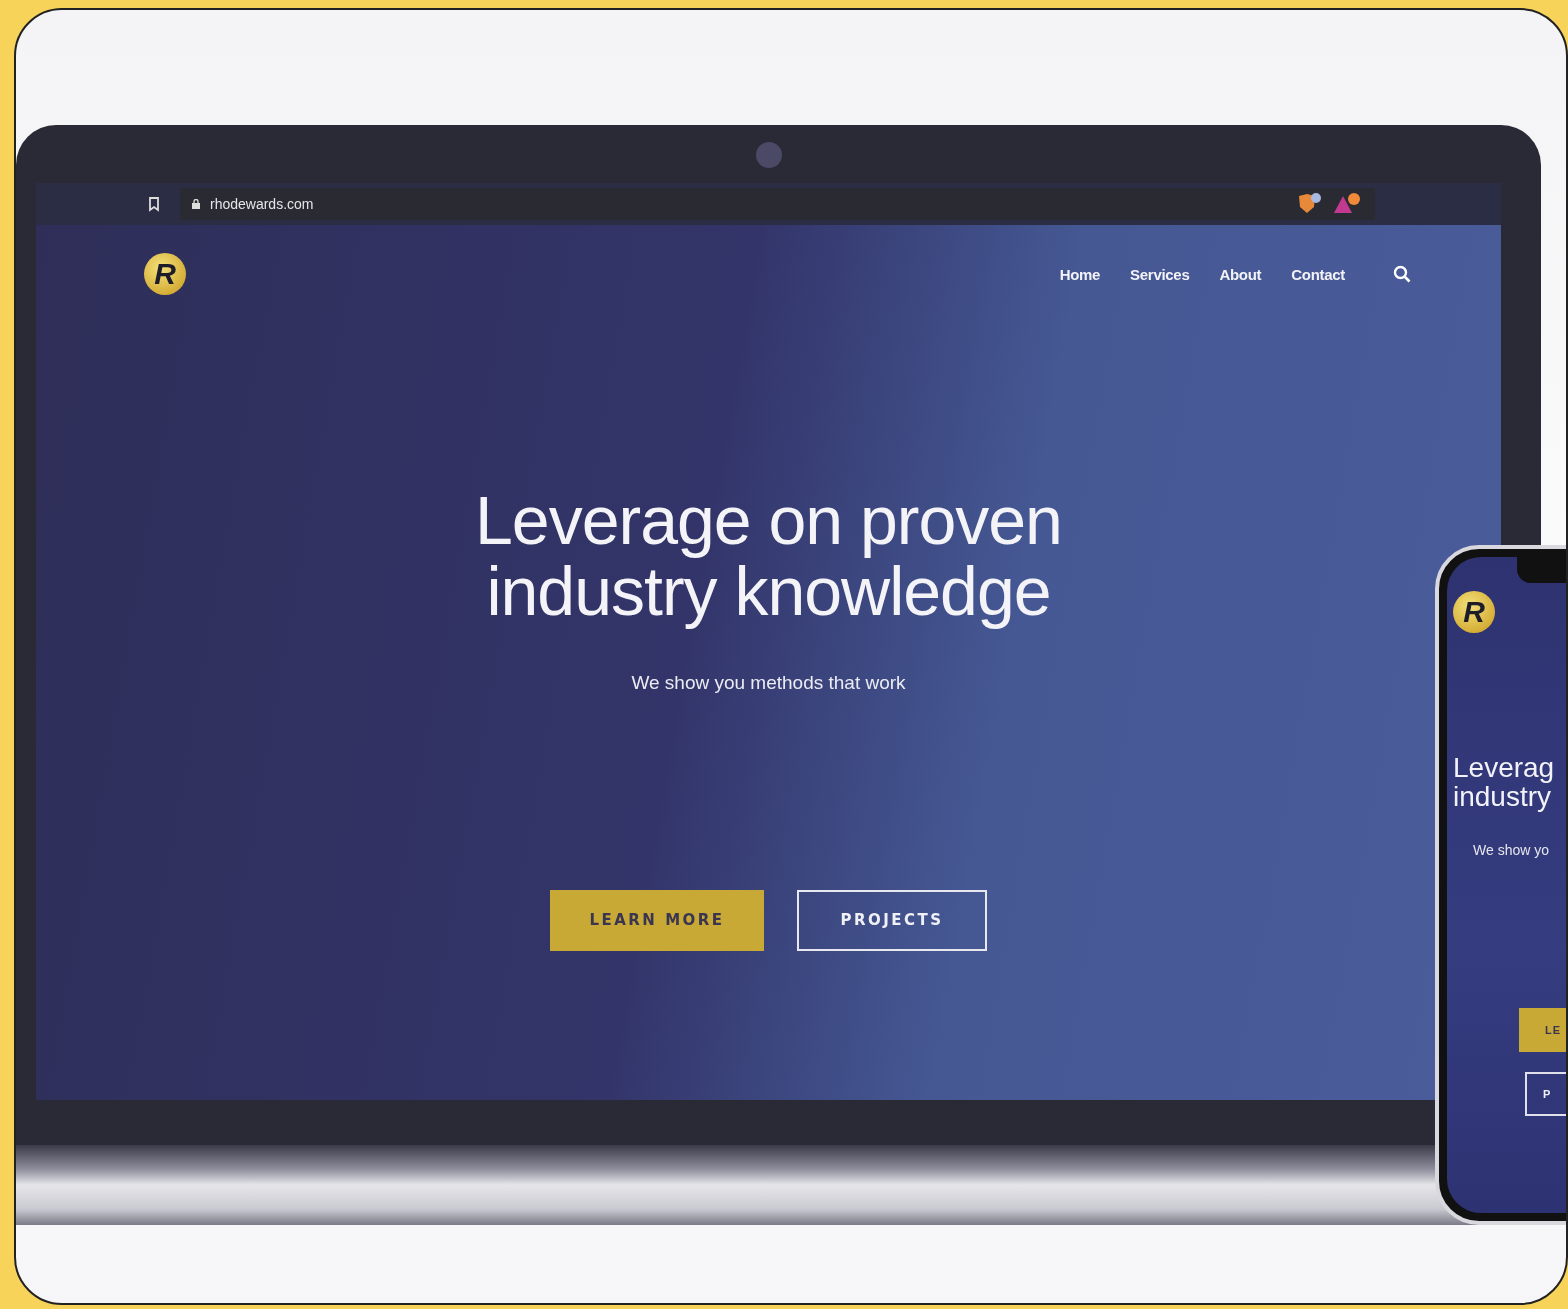  I want to click on hero-headline: Leverag industry, so click(1504, 782).